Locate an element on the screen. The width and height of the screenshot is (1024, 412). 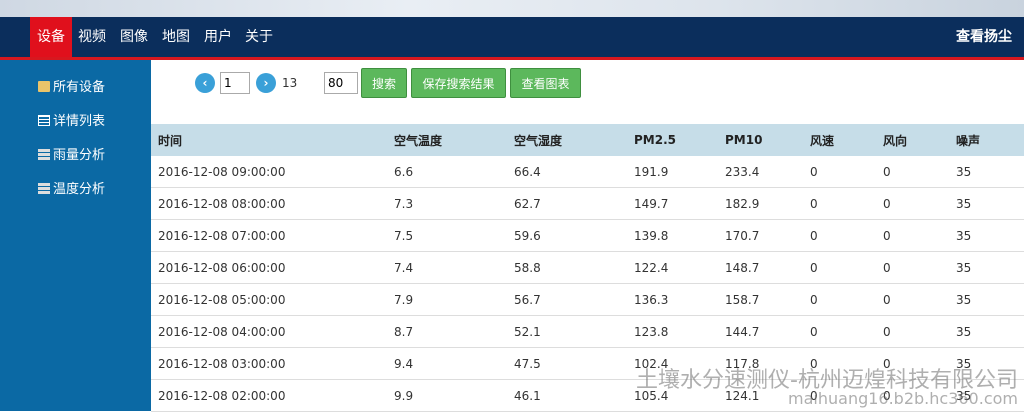
table-cell: 9.4 is located at coordinates (447, 363).